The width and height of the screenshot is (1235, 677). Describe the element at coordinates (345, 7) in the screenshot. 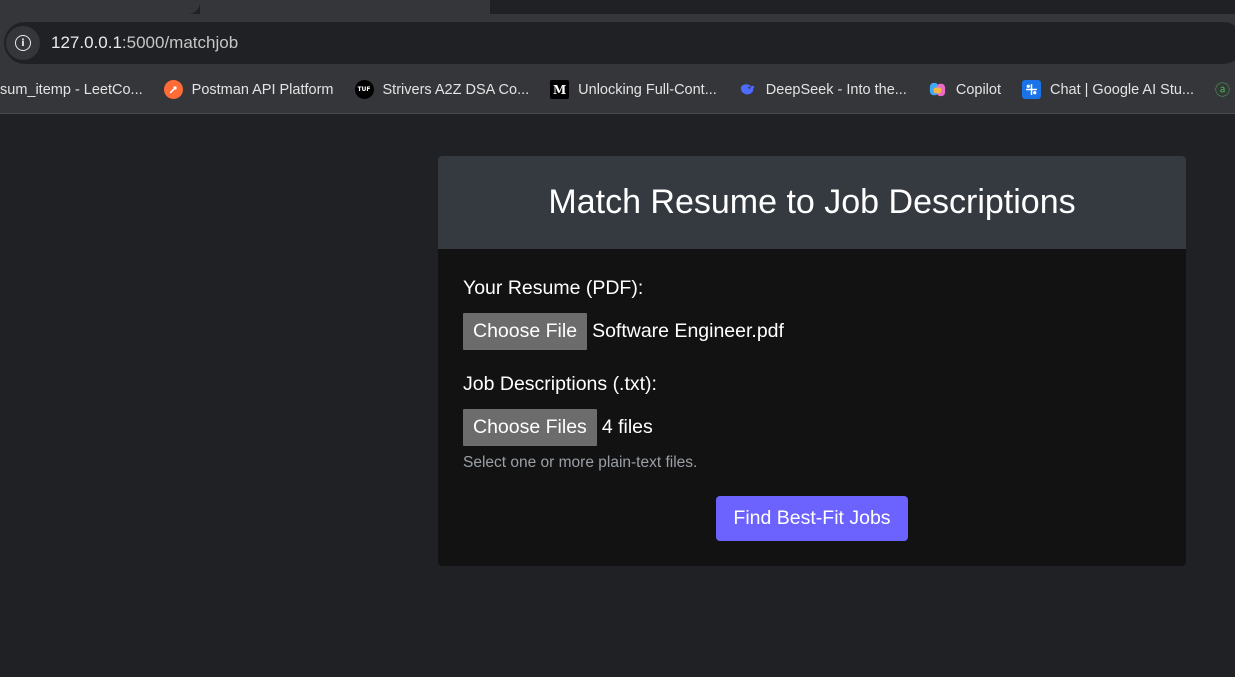

I see `tab-active` at that location.